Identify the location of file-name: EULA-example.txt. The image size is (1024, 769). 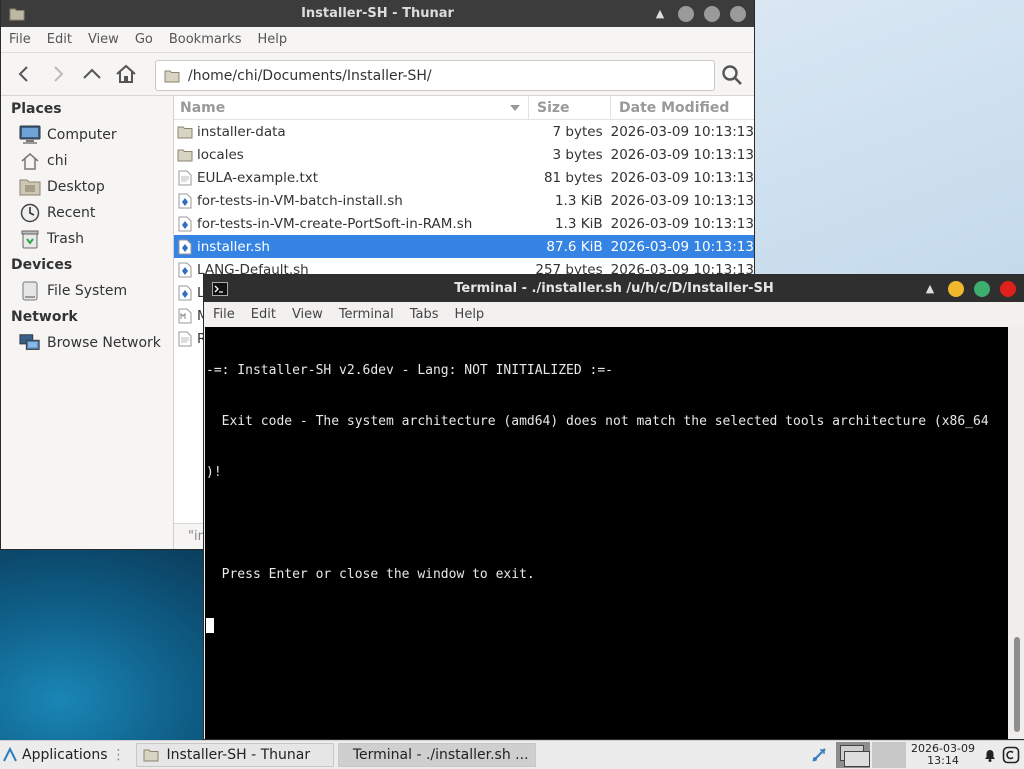
(257, 178).